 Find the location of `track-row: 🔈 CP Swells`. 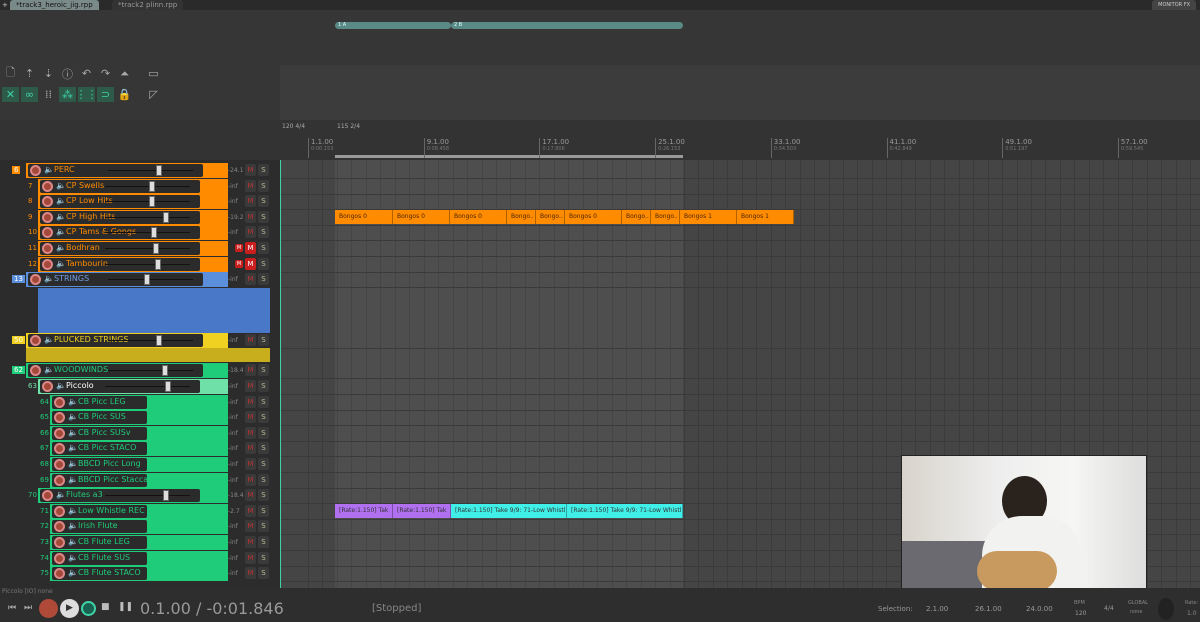

track-row: 🔈 CP Swells is located at coordinates (133, 186).